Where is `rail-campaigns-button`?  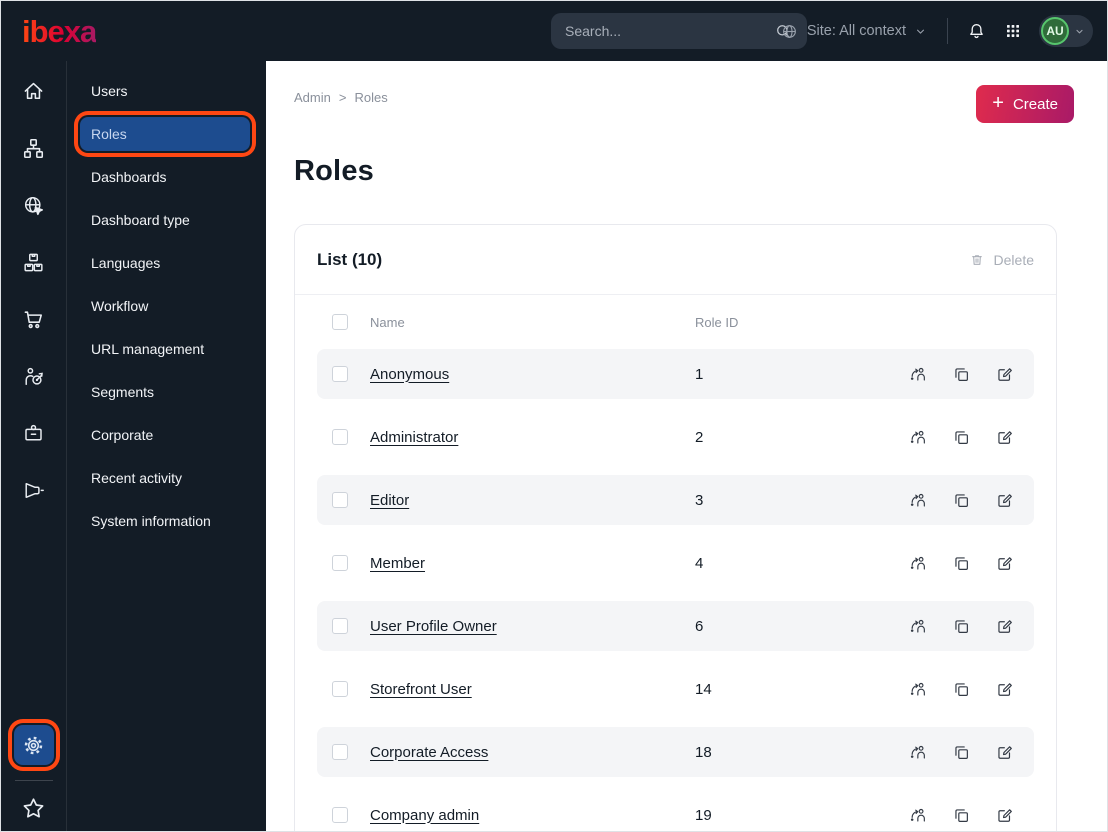 rail-campaigns-button is located at coordinates (34, 490).